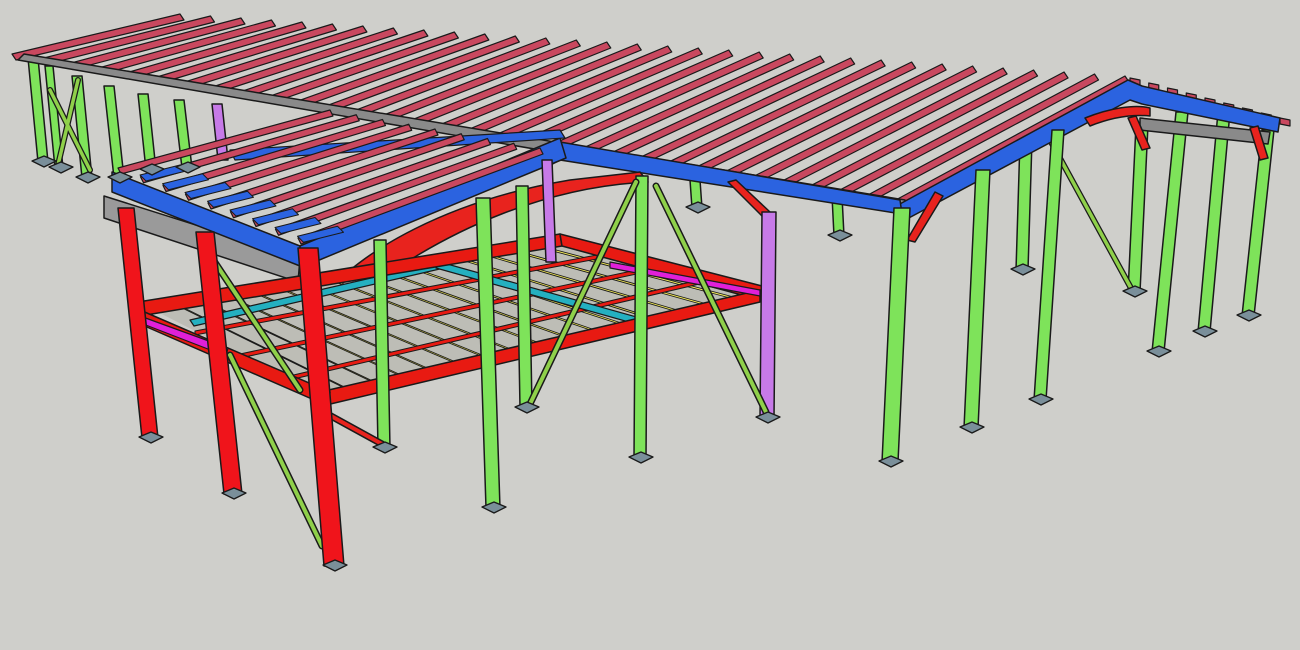 Image resolution: width=1300 pixels, height=650 pixels. What do you see at coordinates (231, 387) in the screenshot?
I see `front-portal-columns` at bounding box center [231, 387].